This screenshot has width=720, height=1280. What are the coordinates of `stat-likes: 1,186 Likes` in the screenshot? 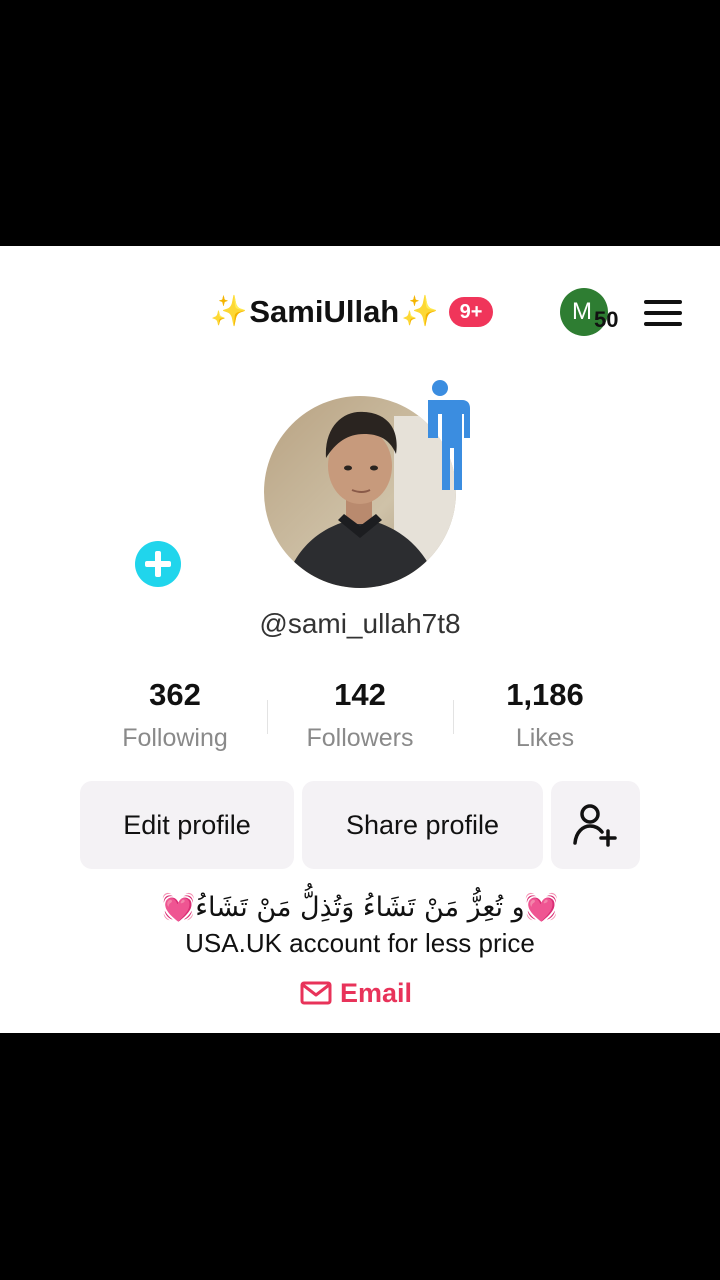 It's located at (545, 715).